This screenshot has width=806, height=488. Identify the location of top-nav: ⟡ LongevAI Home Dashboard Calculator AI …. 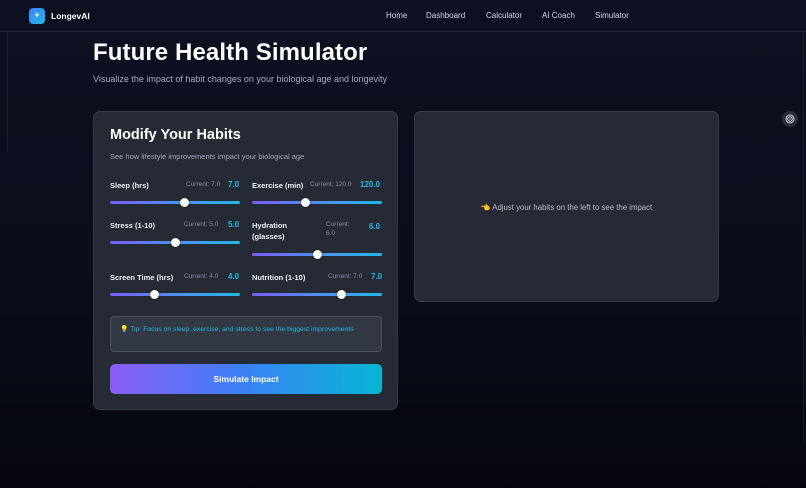
(403, 16).